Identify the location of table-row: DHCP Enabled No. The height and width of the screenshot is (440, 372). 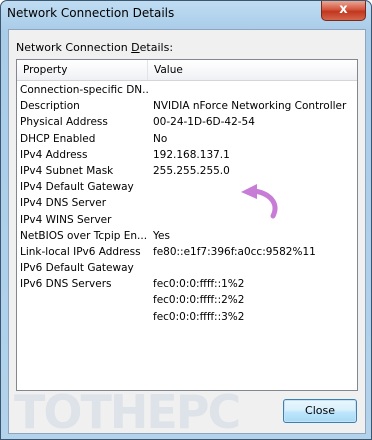
(187, 139).